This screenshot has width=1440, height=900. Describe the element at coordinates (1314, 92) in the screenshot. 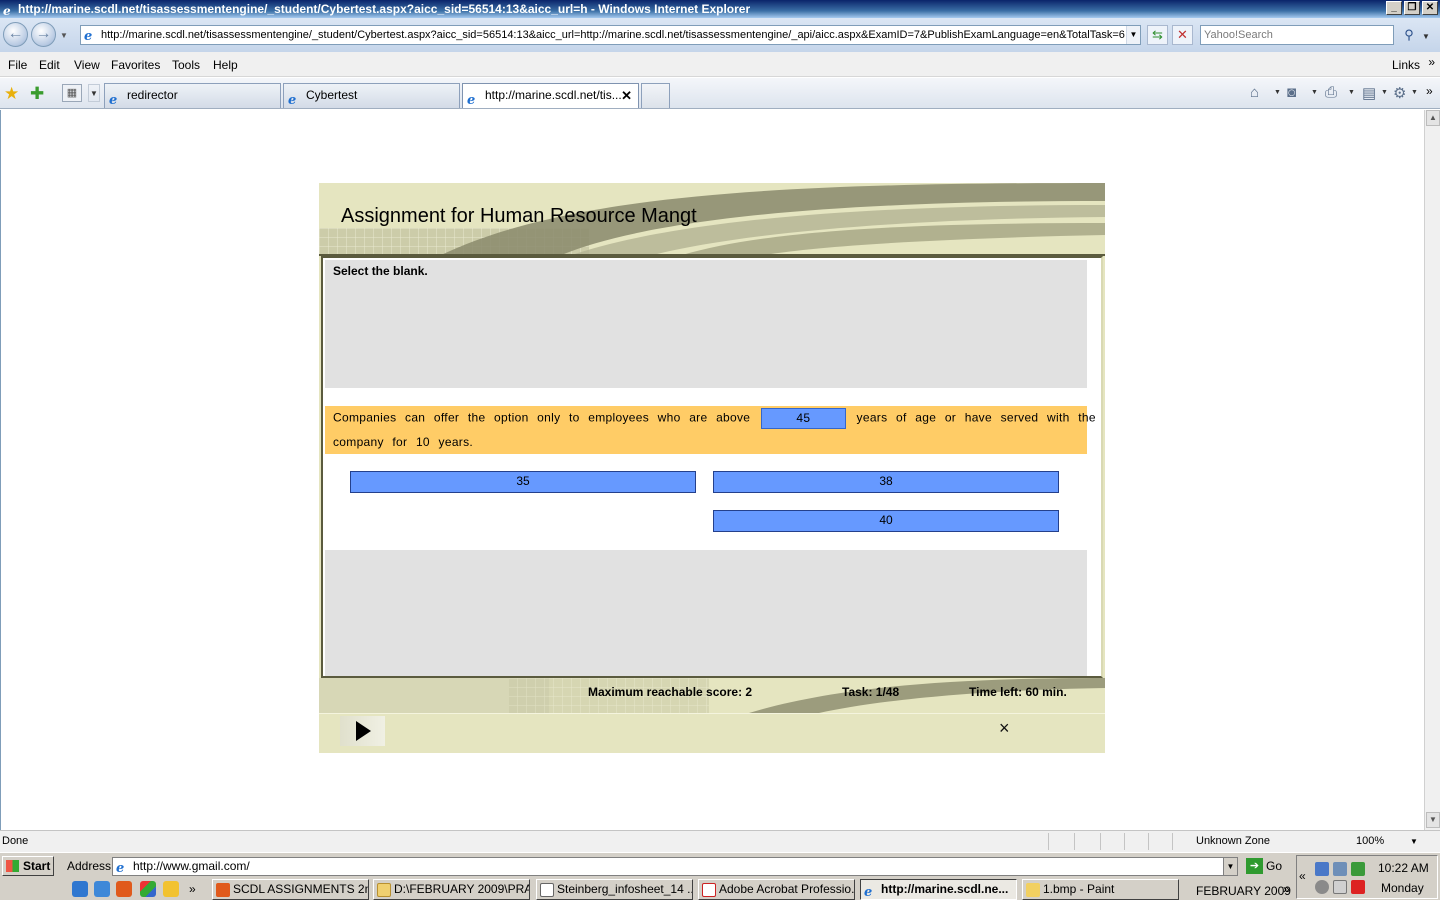

I see `feeds-dropdown-icon: ▼` at that location.